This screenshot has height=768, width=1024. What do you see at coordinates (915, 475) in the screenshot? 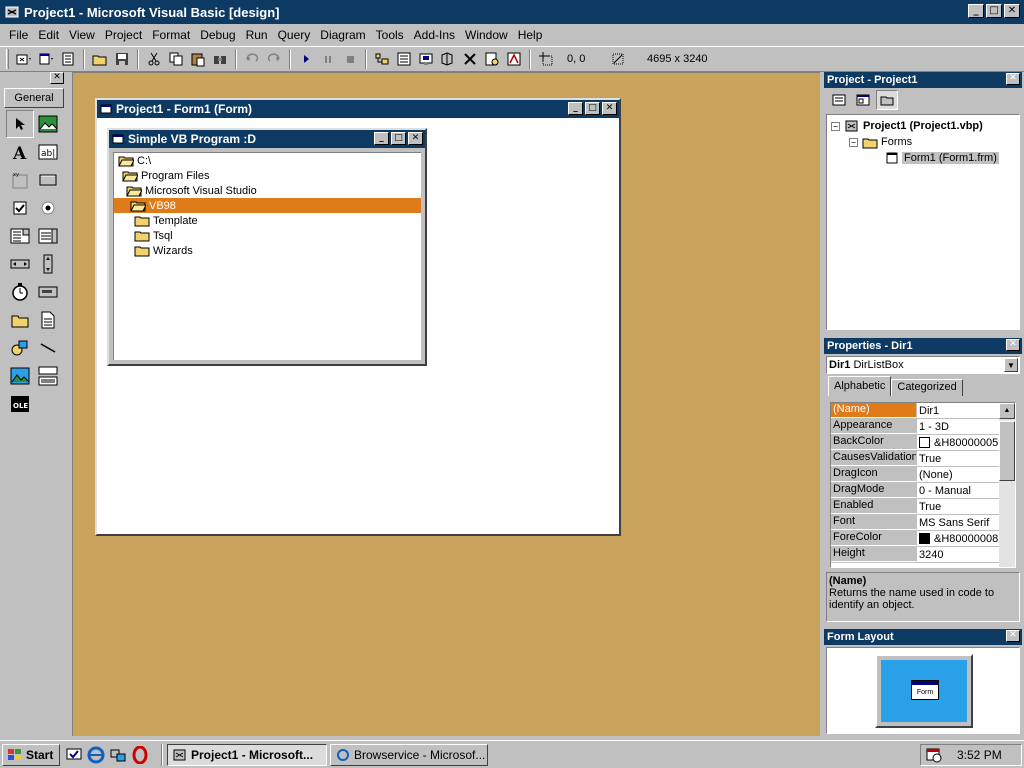
I see `property-row: DragIcon (None)` at bounding box center [915, 475].